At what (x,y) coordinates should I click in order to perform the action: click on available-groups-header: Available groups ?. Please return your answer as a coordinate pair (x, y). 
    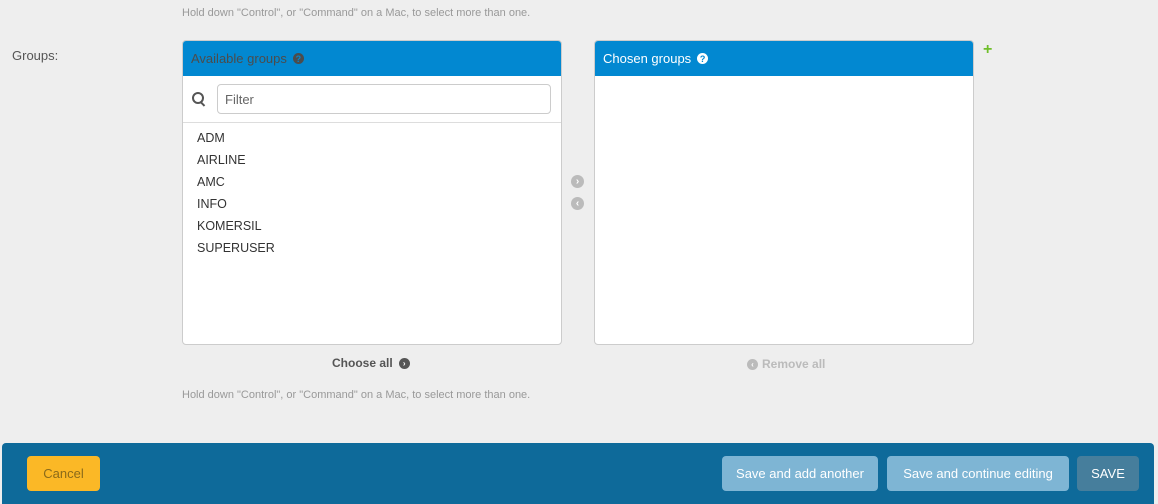
    Looking at the image, I should click on (372, 58).